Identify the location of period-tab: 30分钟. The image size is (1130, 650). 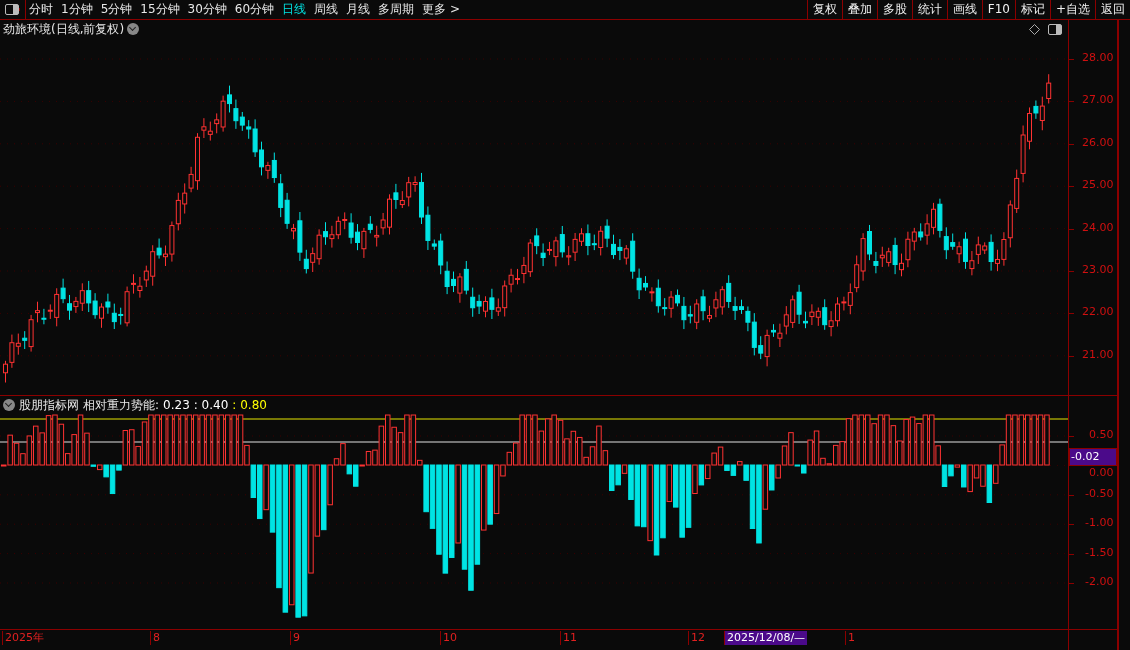
(207, 9).